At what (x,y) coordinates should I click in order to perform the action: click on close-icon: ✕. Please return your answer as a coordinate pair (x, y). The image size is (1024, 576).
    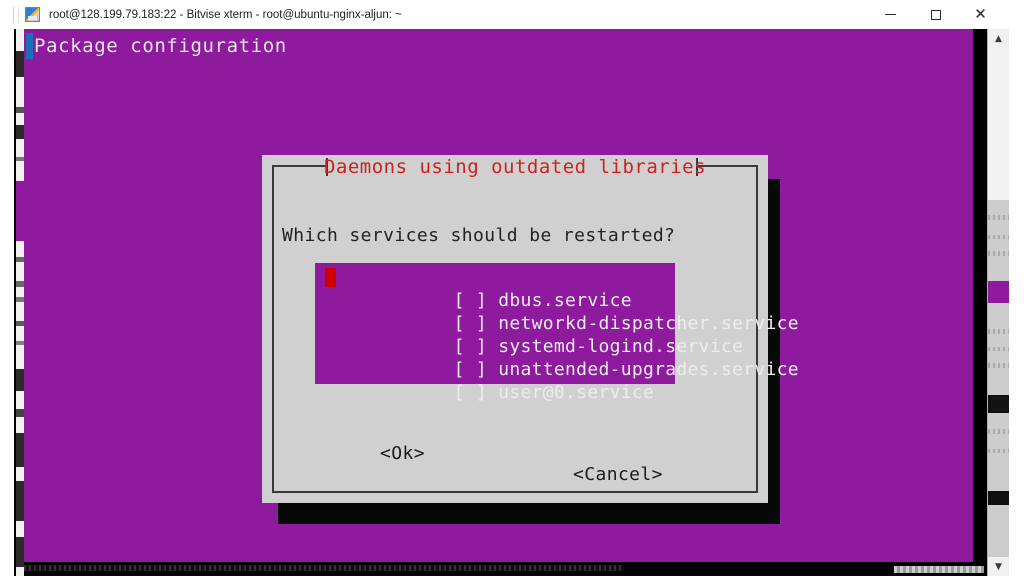
    Looking at the image, I should click on (980, 14).